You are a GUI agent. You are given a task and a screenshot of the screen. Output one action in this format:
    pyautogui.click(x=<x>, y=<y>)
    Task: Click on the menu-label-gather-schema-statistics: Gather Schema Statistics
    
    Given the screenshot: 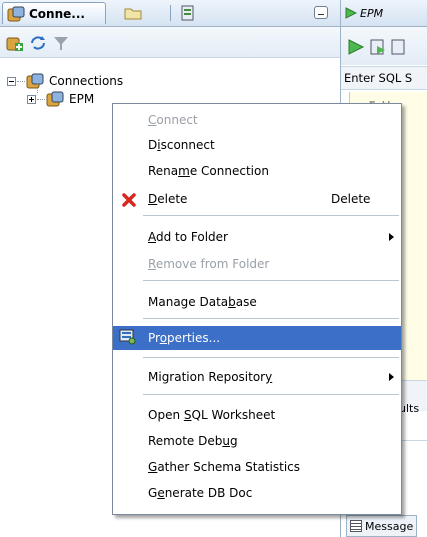 What is the action you would take?
    pyautogui.click(x=224, y=467)
    